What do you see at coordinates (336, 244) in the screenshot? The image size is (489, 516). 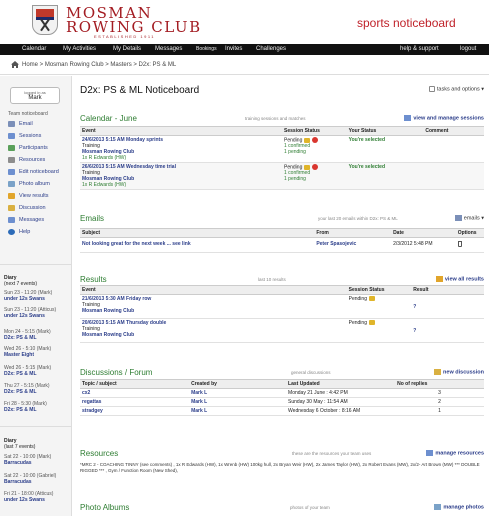 I see `email-from: Peter Spasojevic` at bounding box center [336, 244].